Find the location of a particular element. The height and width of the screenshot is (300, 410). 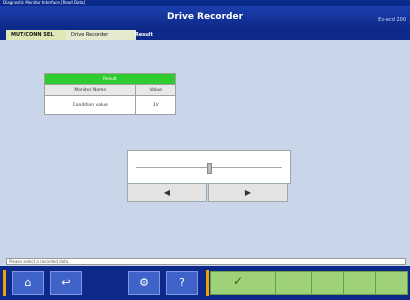

cell-monitor-name: Condition value is located at coordinates (90, 105).